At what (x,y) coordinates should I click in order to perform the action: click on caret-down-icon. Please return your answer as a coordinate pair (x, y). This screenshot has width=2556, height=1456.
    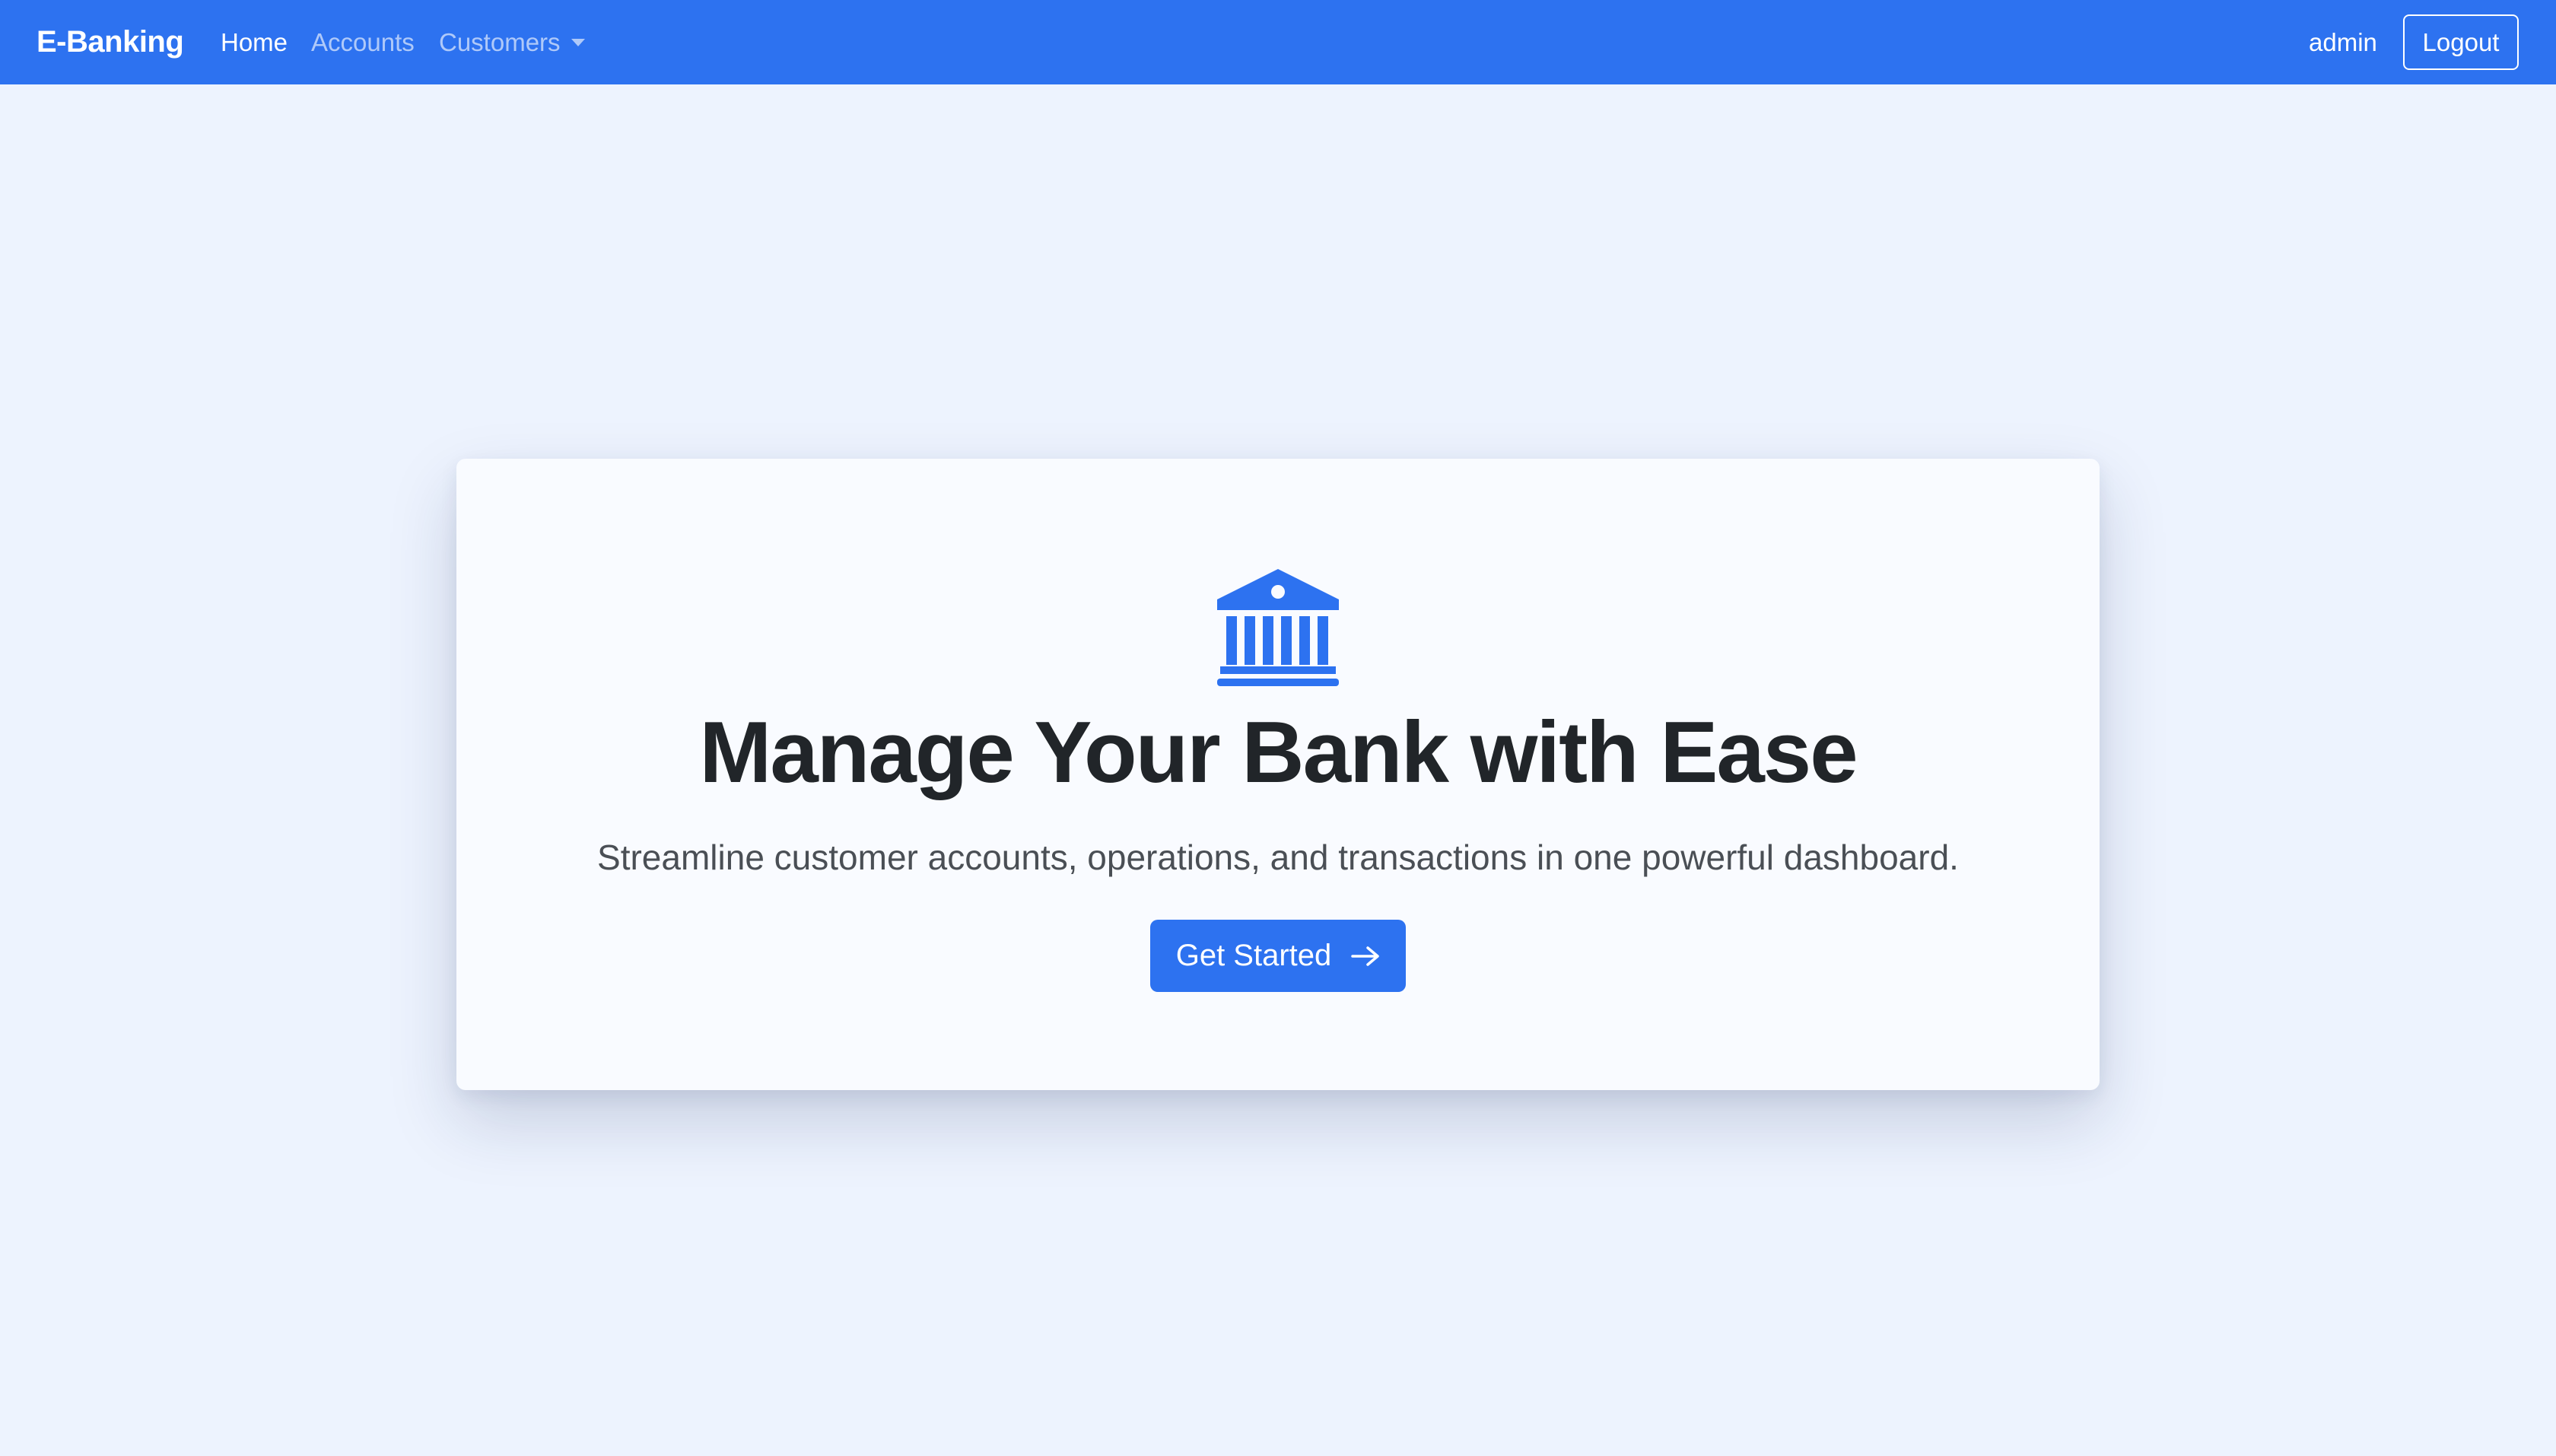
    Looking at the image, I should click on (578, 43).